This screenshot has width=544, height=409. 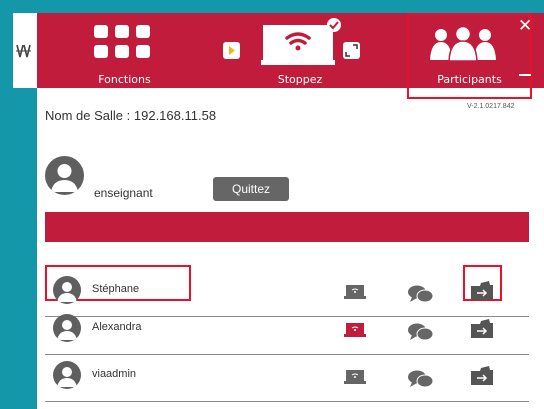 What do you see at coordinates (124, 79) in the screenshot?
I see `tab-fonctions-label: Fonctions` at bounding box center [124, 79].